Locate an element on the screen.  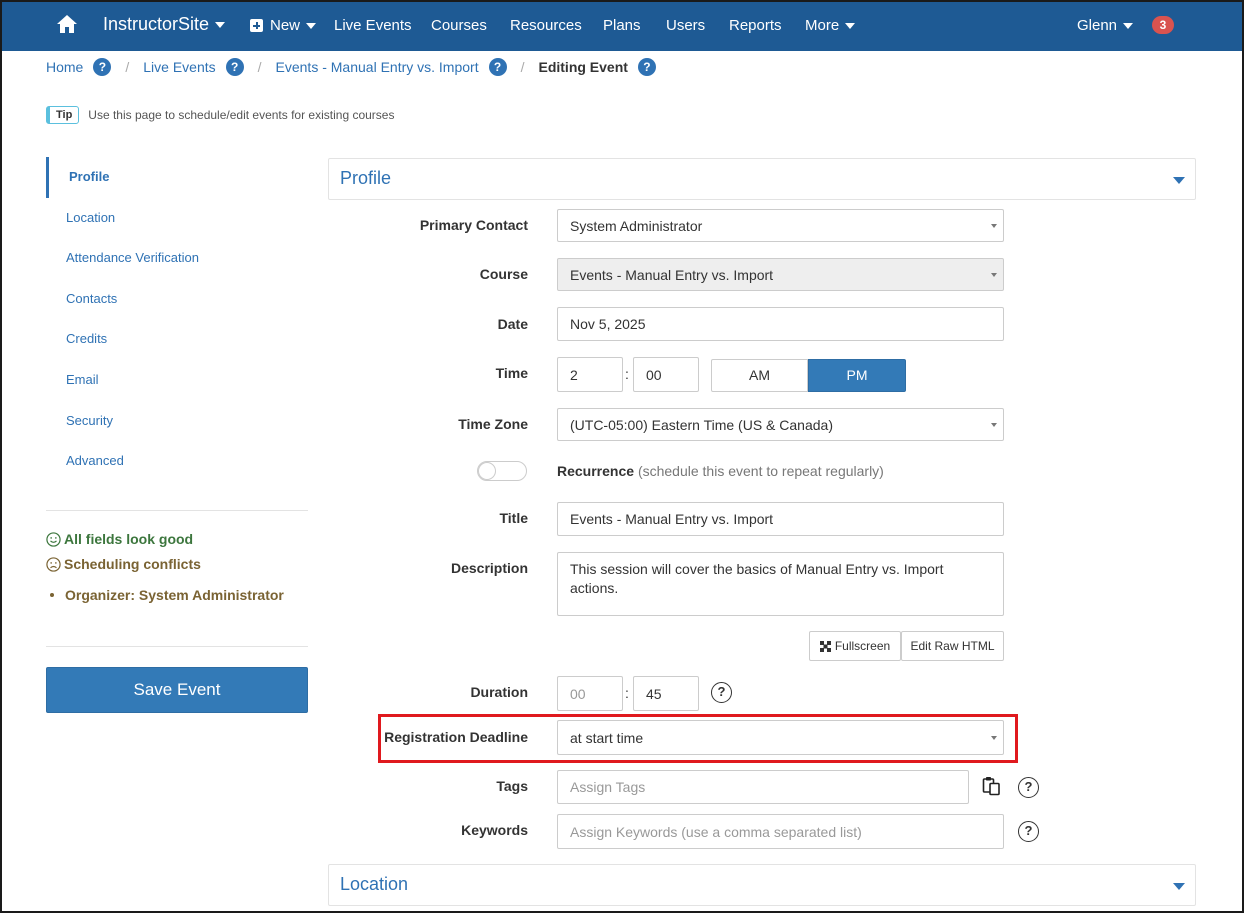
nav-users: Users is located at coordinates (685, 25).